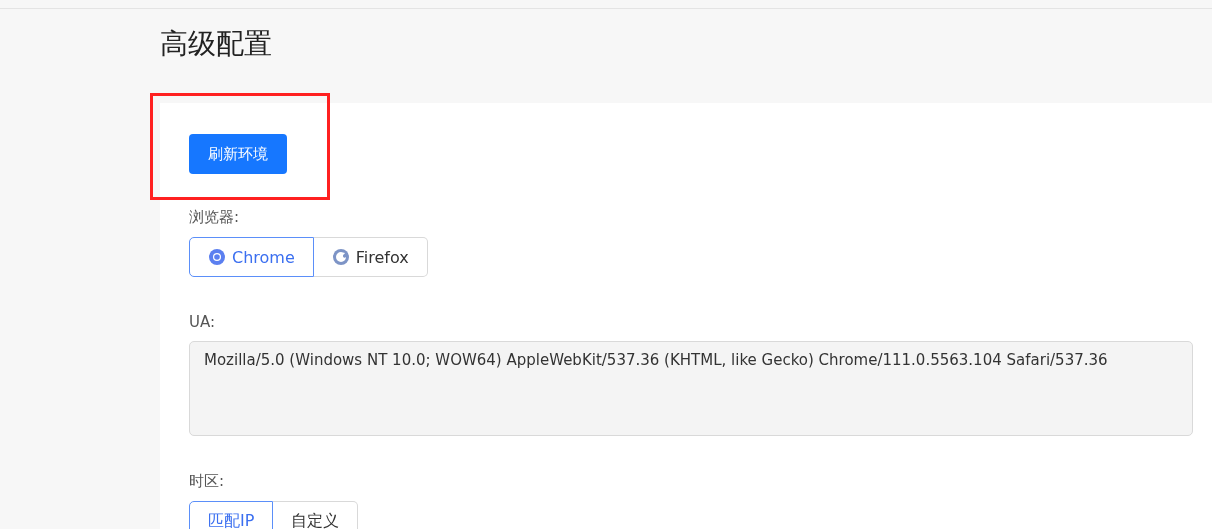 The image size is (1212, 529). Describe the element at coordinates (231, 515) in the screenshot. I see `timezone-option: 匹配IP` at that location.